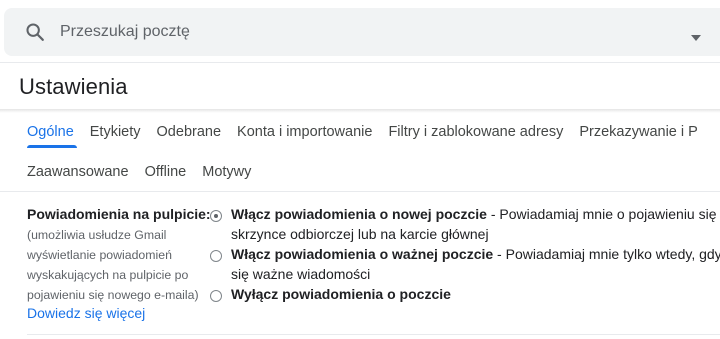  Describe the element at coordinates (373, 334) in the screenshot. I see `bottom-divider` at that location.